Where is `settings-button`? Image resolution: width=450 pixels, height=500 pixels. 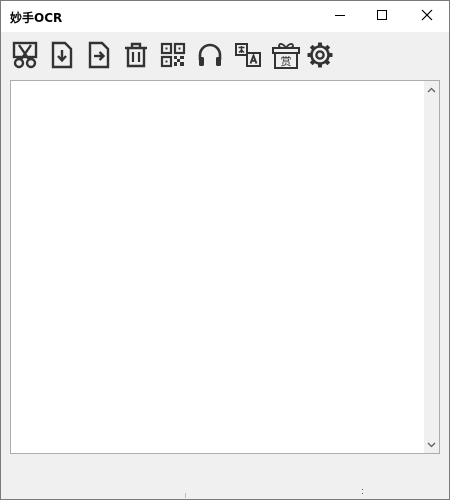 settings-button is located at coordinates (320, 55).